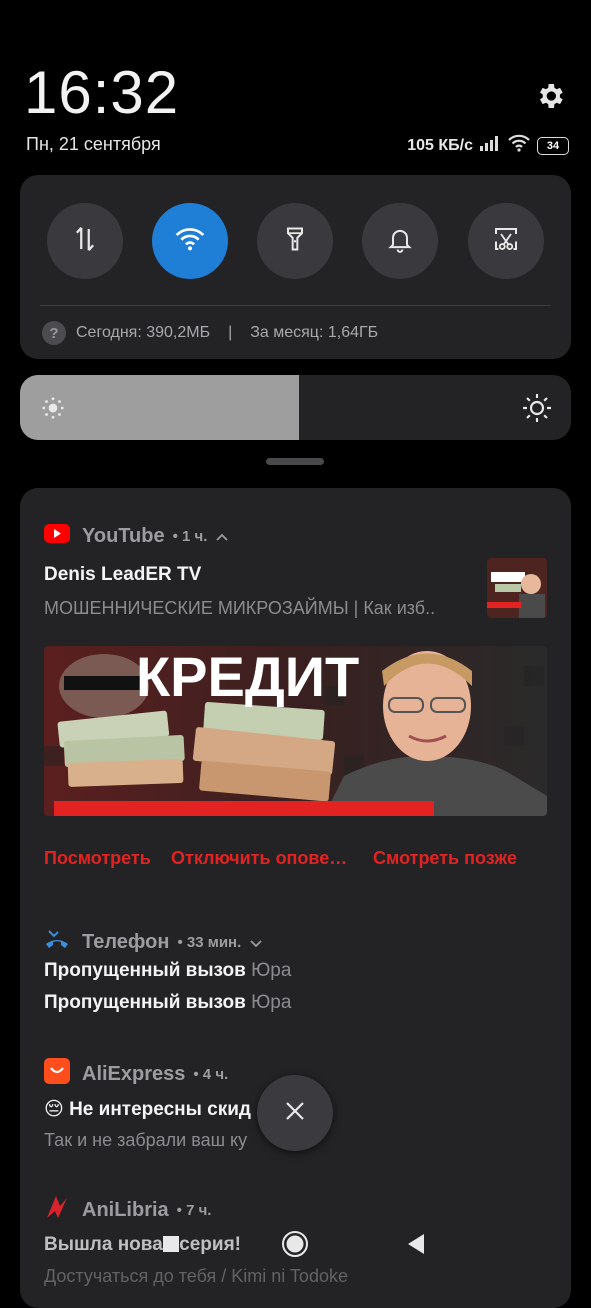 The height and width of the screenshot is (1308, 591). I want to click on chevron-down-icon, so click(256, 942).